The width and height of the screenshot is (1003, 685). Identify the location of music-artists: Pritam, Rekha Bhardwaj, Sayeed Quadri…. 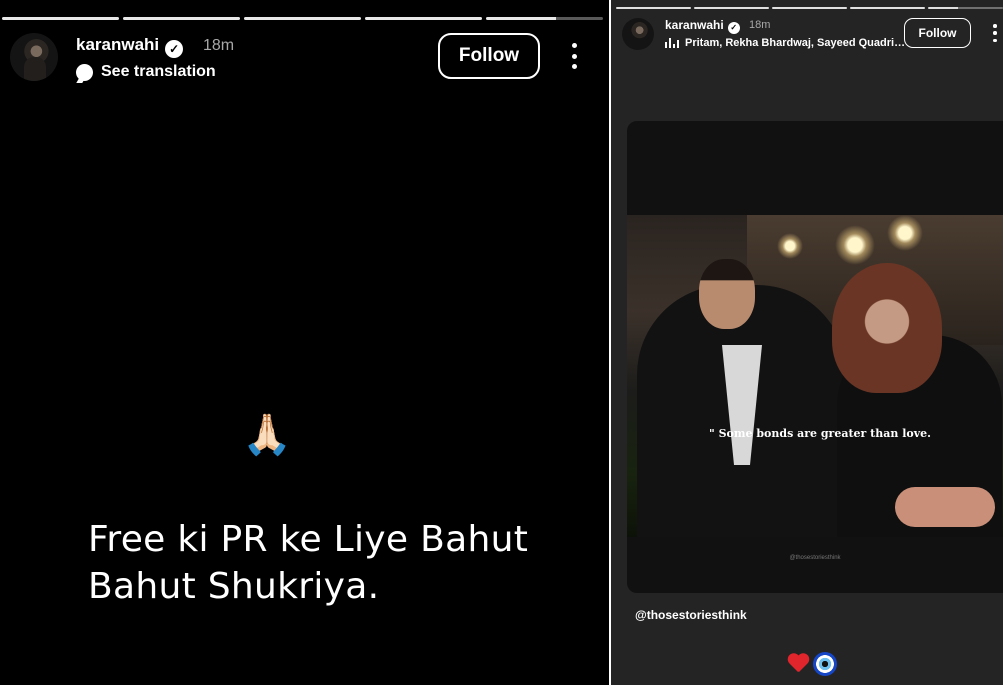
(795, 43).